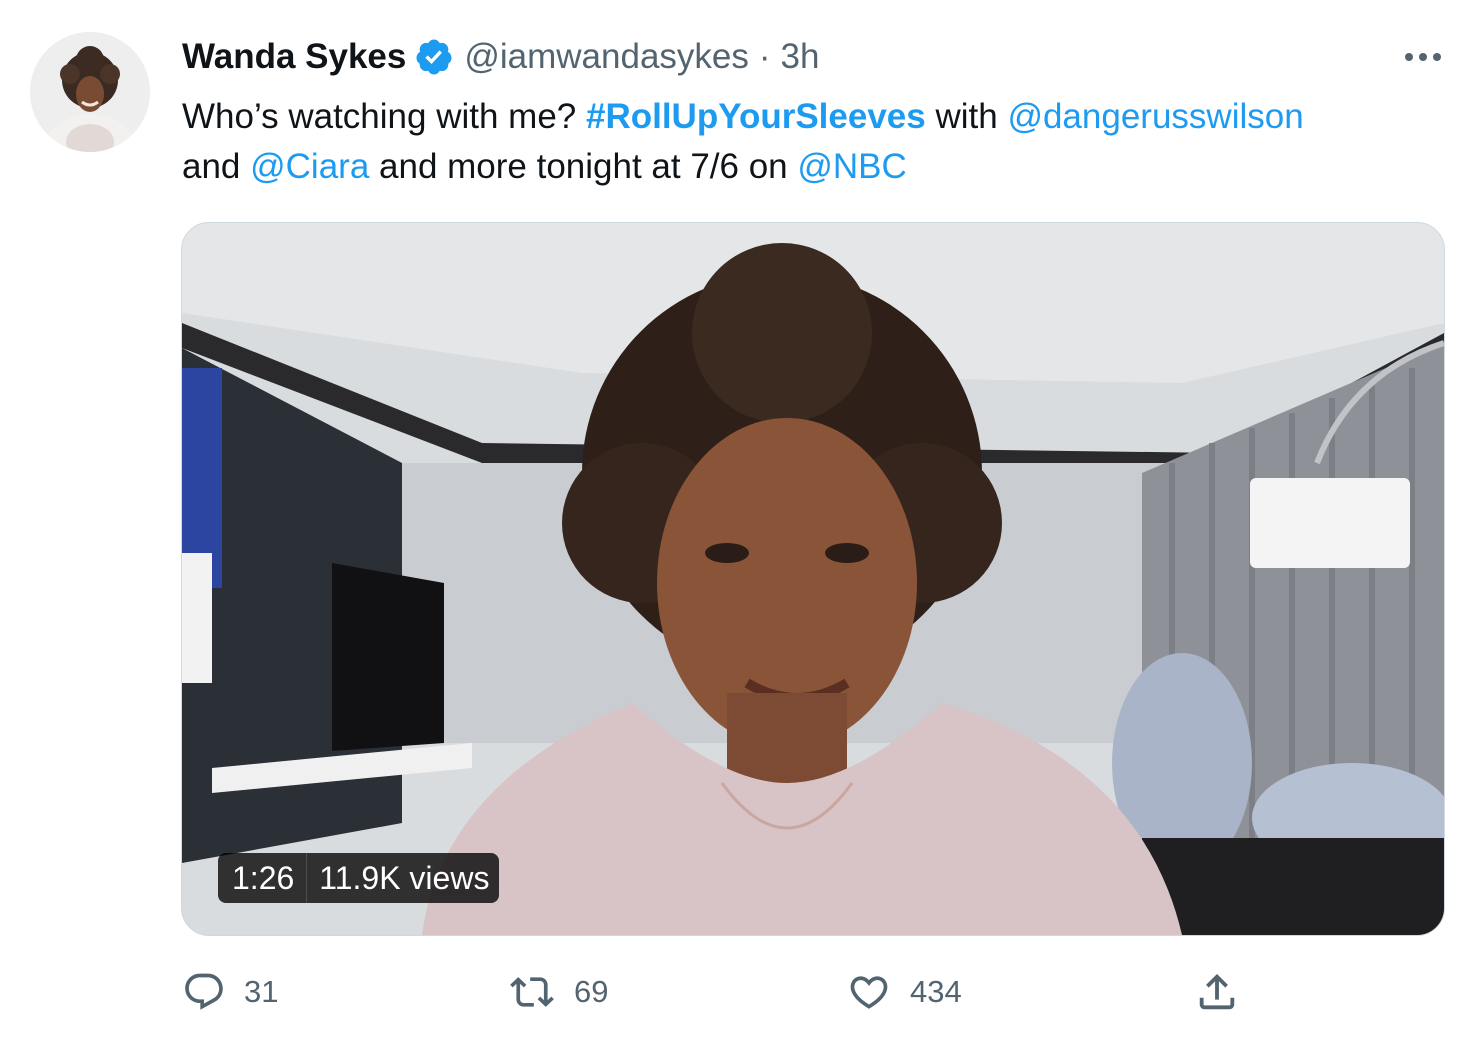 The image size is (1470, 1044). What do you see at coordinates (404, 877) in the screenshot?
I see `video-views: 11.9K views` at bounding box center [404, 877].